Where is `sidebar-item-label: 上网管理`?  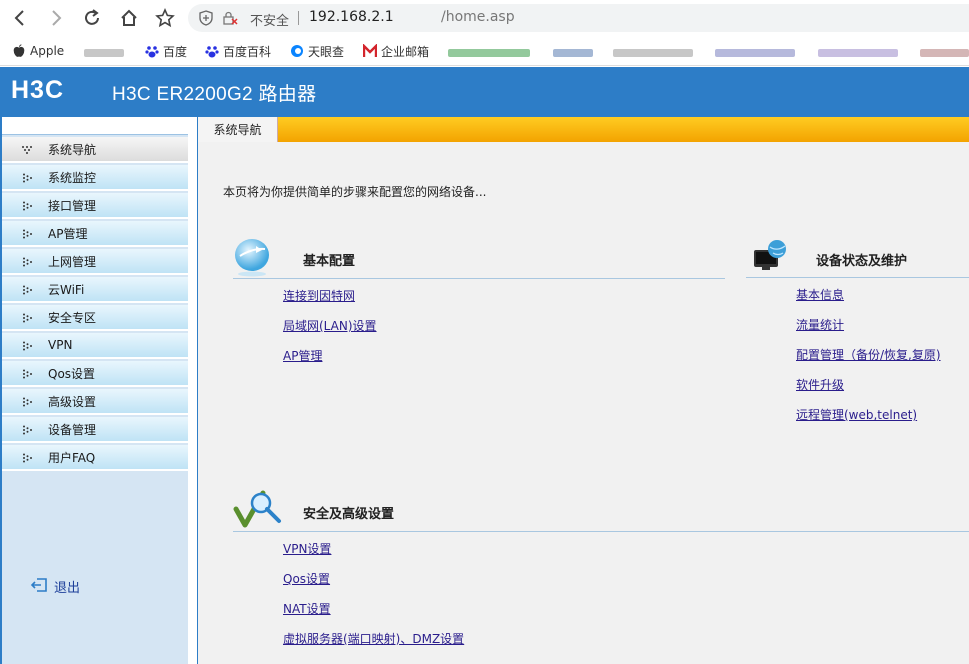
sidebar-item-label: 上网管理 is located at coordinates (72, 261).